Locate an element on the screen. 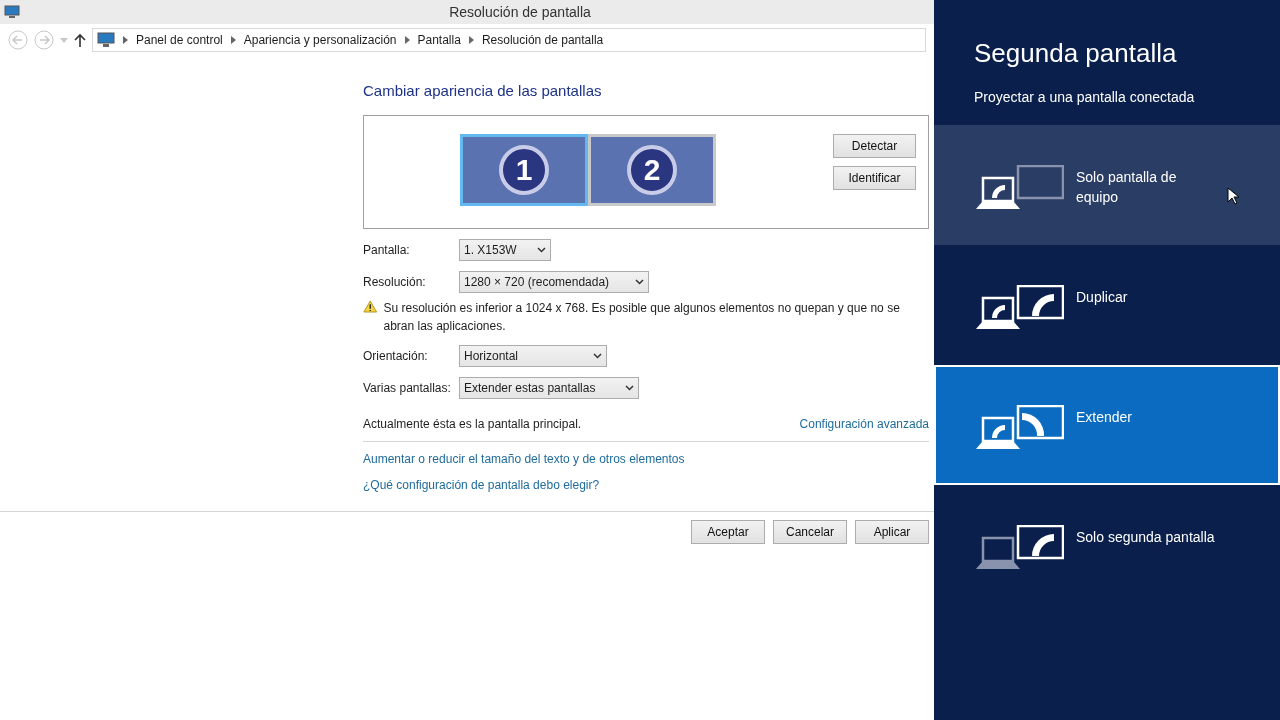 Image resolution: width=1280 pixels, height=720 pixels. dropdown: 1. X153W is located at coordinates (505, 249).